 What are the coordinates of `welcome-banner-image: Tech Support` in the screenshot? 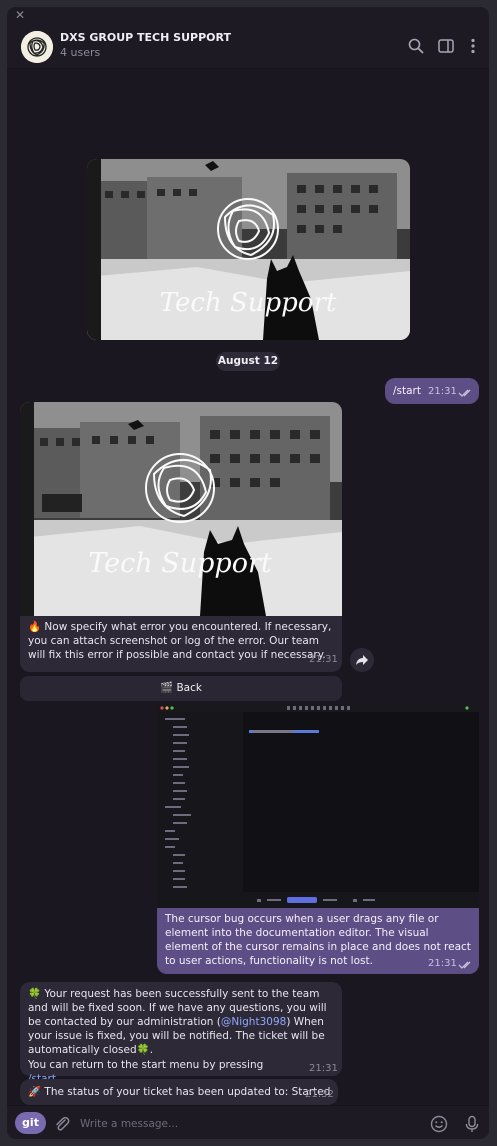 It's located at (248, 249).